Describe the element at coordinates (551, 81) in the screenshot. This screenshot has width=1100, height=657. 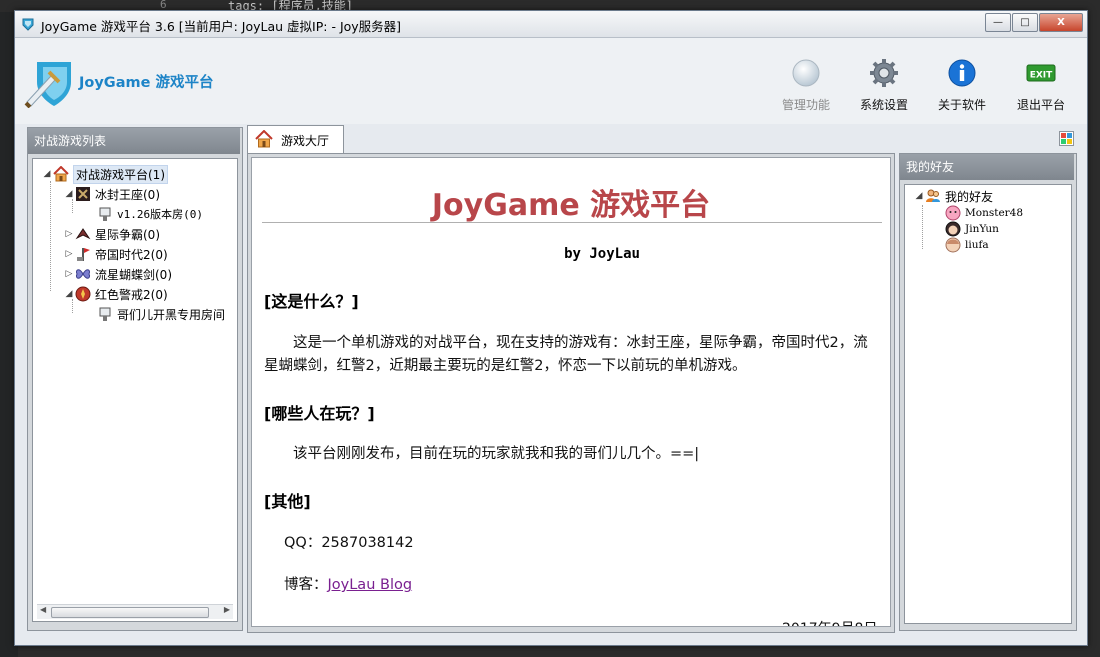
I see `app-header: JoyGame 游戏平台 管理功能 系统设置 关于软件 EXIT 退出平台` at that location.